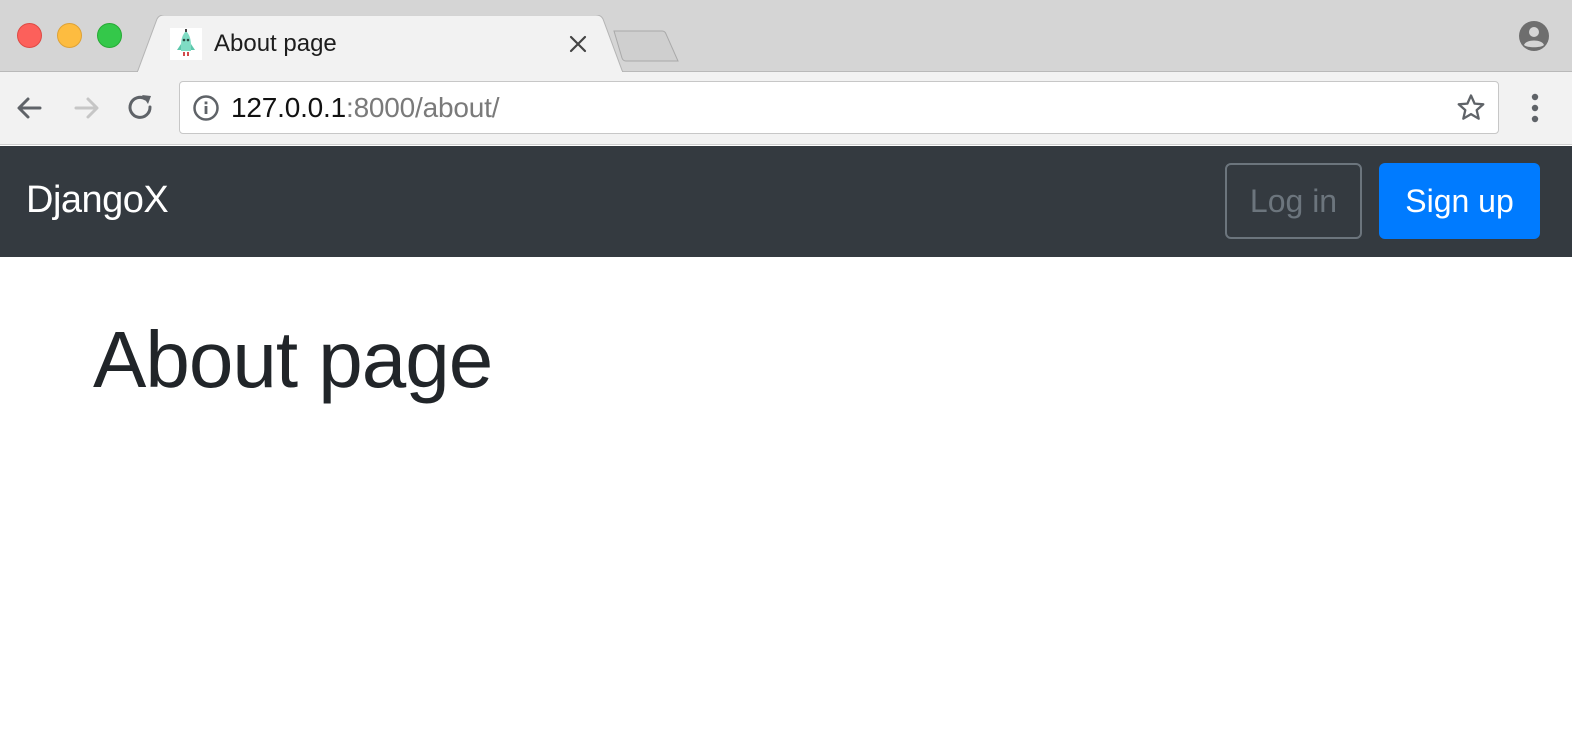  What do you see at coordinates (786, 36) in the screenshot?
I see `browser-tab-strip: About page` at bounding box center [786, 36].